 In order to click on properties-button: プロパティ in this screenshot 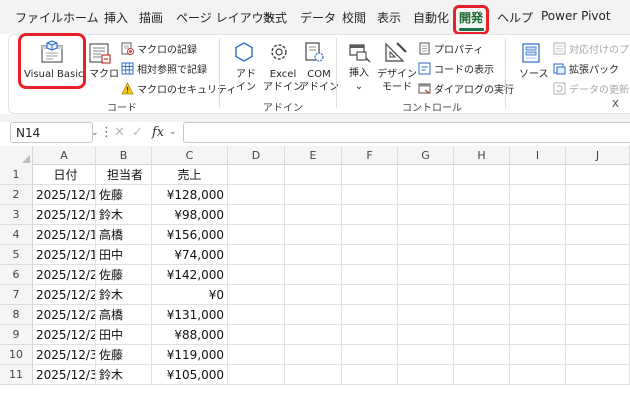, I will do `click(450, 48)`.